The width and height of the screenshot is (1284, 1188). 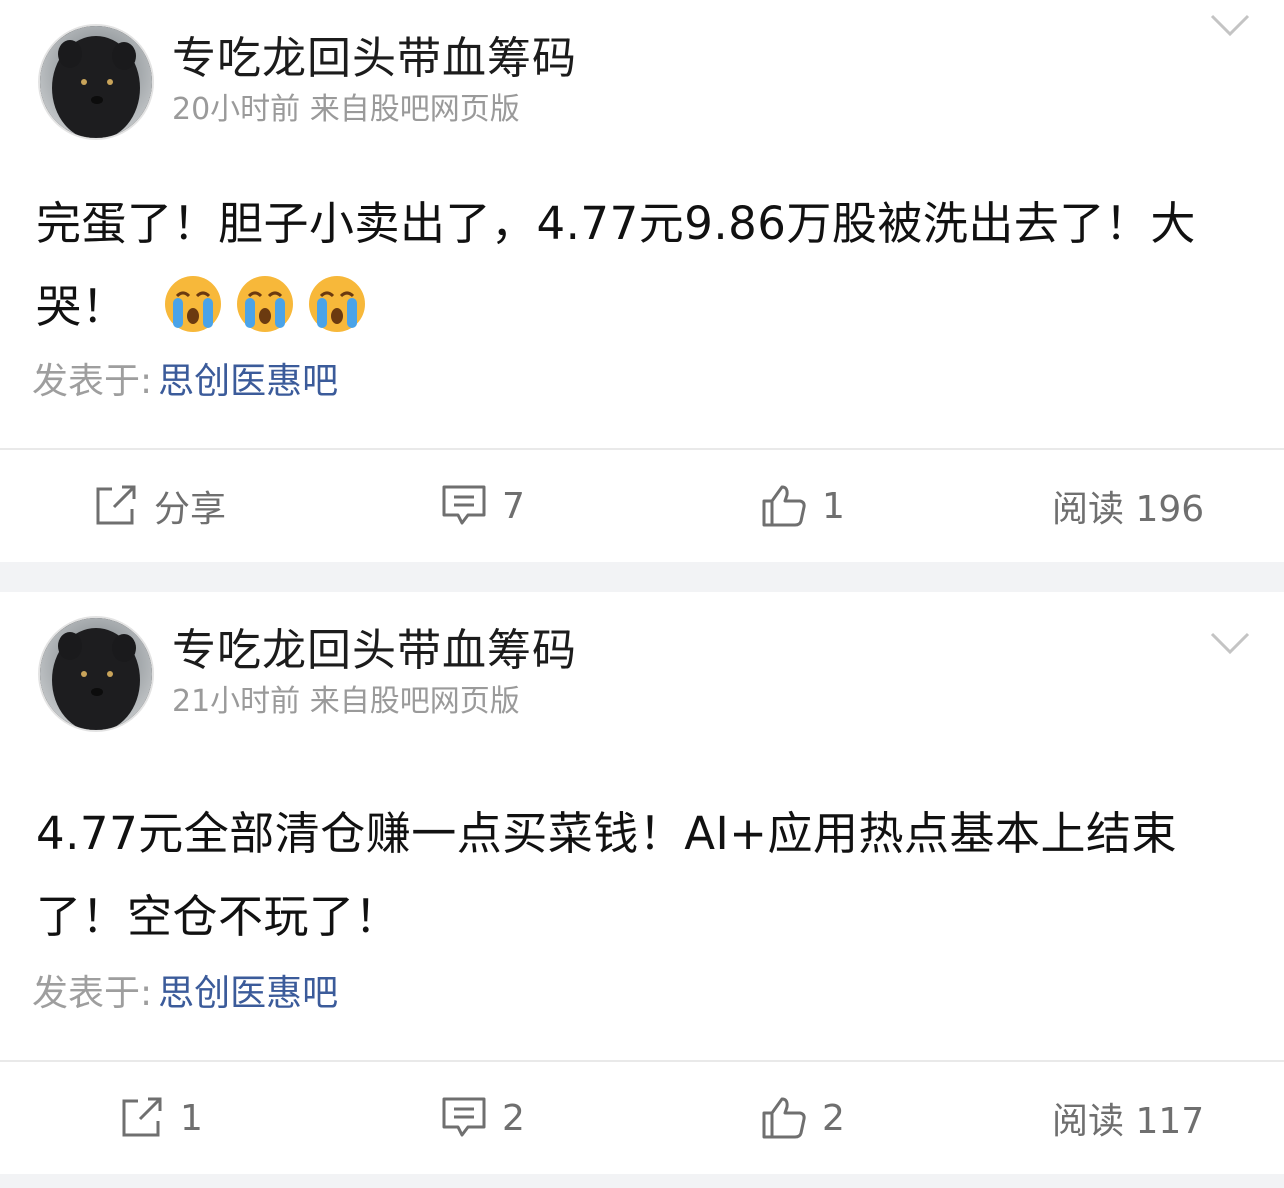 I want to click on comment-button: 7, so click(x=482, y=506).